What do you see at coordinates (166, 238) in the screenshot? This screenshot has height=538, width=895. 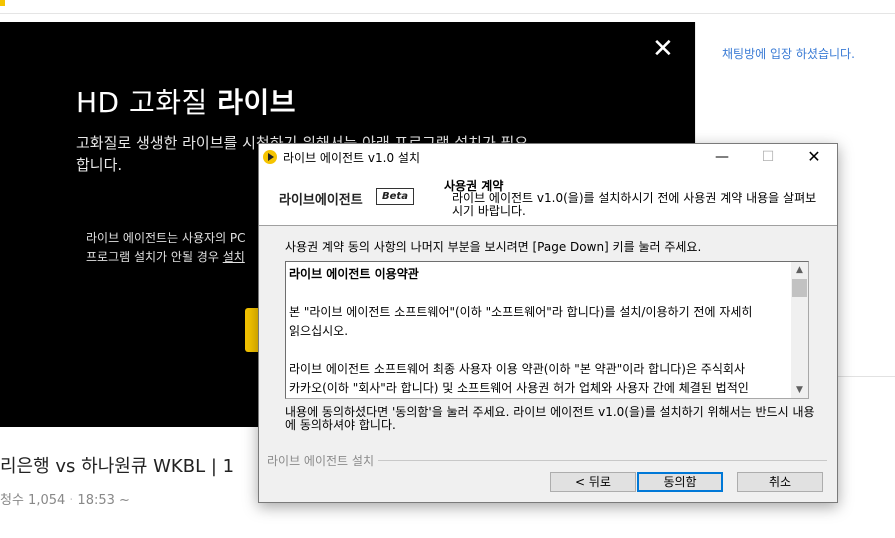 I see `agent-note-line1: 라이브 에이전트는 사용자의 PC` at bounding box center [166, 238].